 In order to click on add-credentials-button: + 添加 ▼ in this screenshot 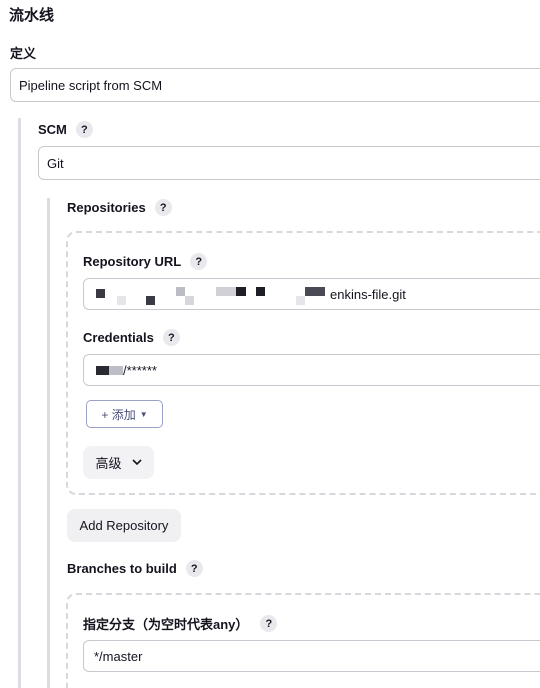, I will do `click(124, 414)`.